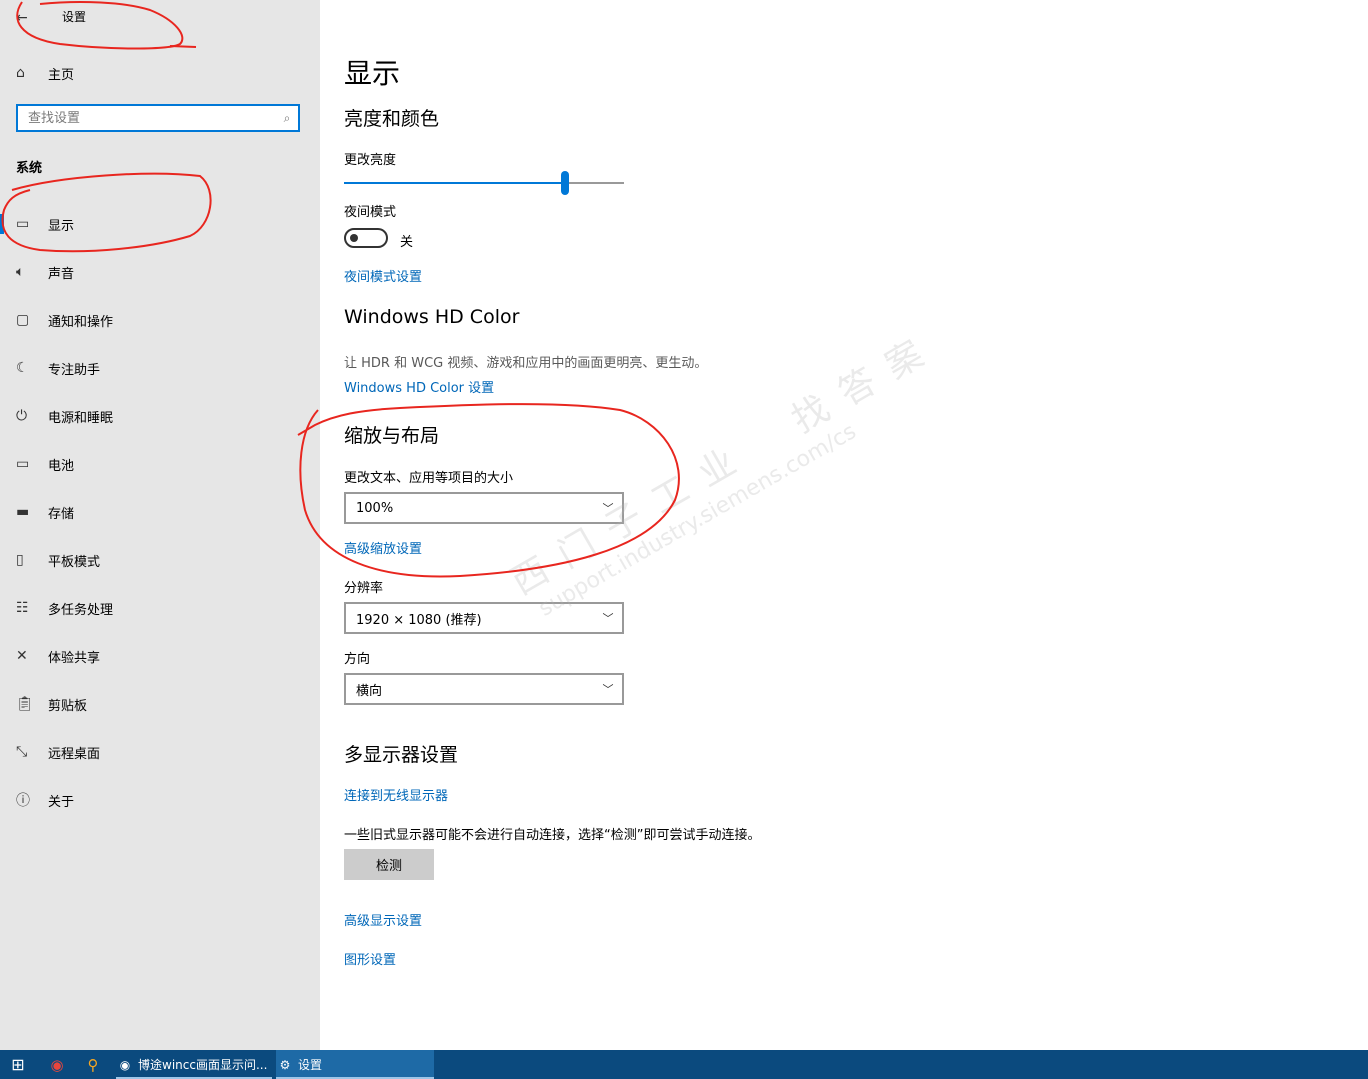 This screenshot has height=1079, width=1368. Describe the element at coordinates (23, 464) in the screenshot. I see `battery-icon: ▭` at that location.